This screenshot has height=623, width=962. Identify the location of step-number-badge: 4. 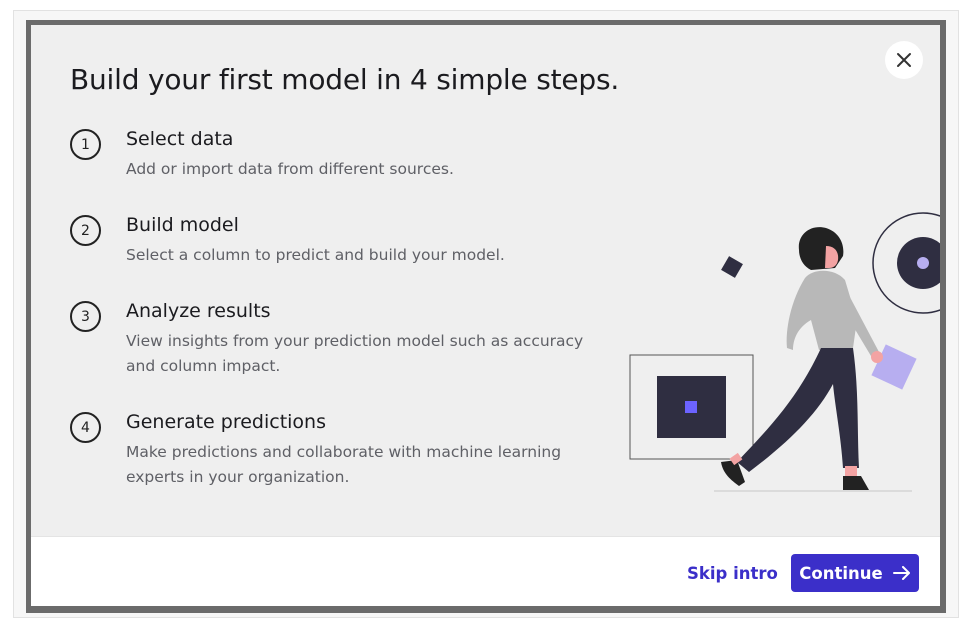
(85, 427).